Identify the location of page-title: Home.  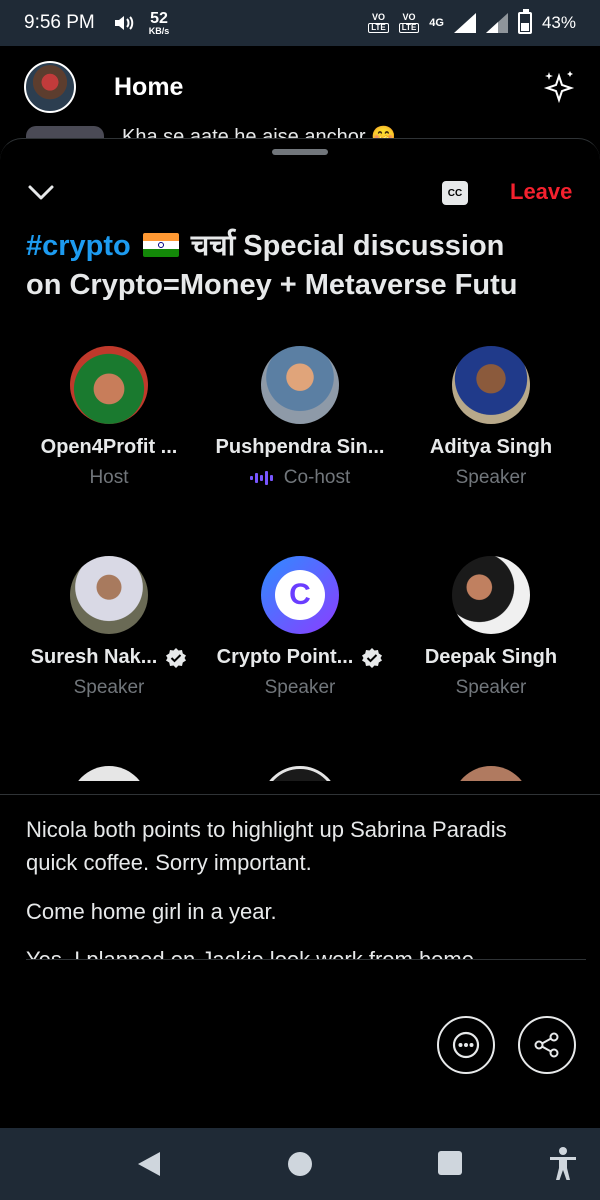
(149, 86).